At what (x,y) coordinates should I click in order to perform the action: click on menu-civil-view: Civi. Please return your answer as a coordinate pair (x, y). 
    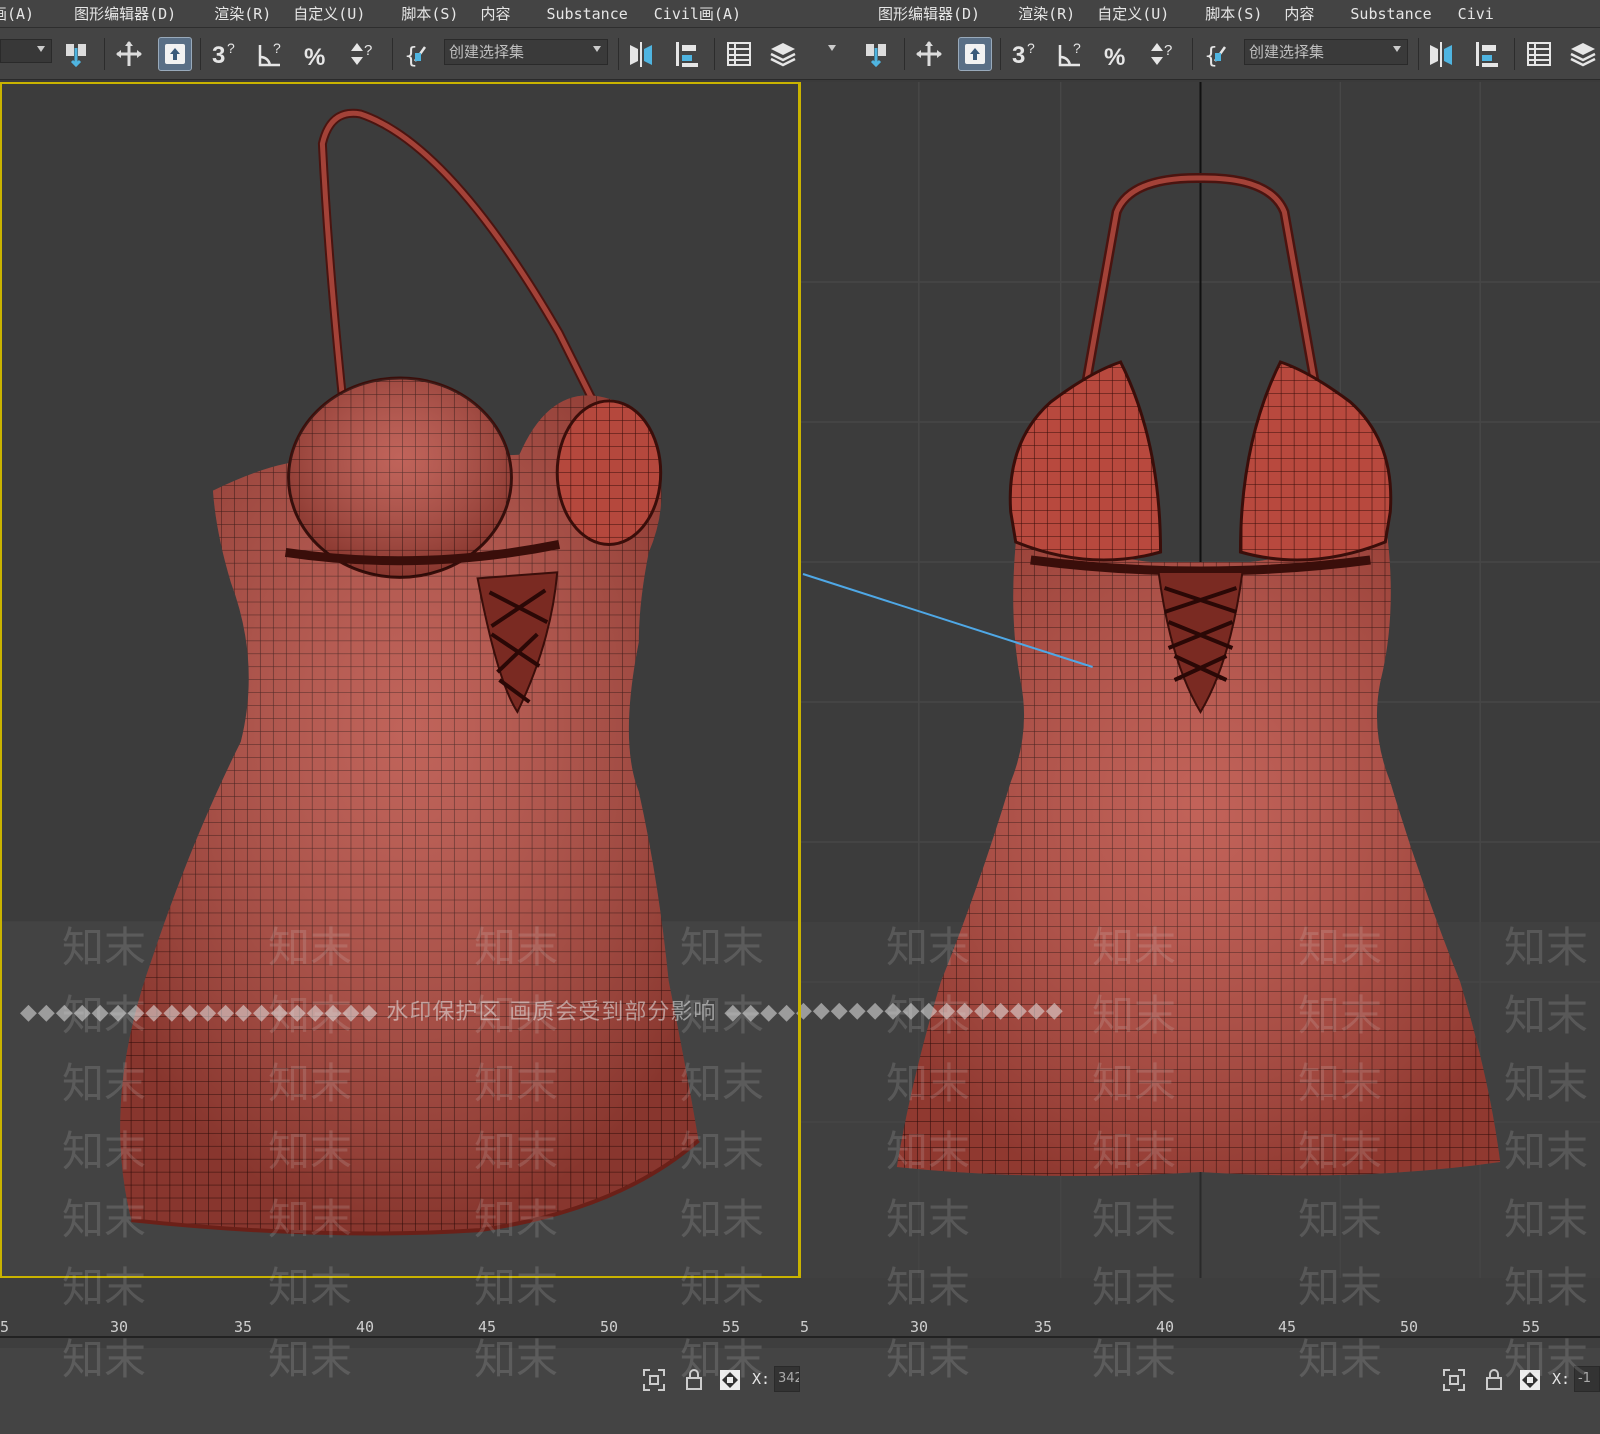
    Looking at the image, I should click on (1487, 14).